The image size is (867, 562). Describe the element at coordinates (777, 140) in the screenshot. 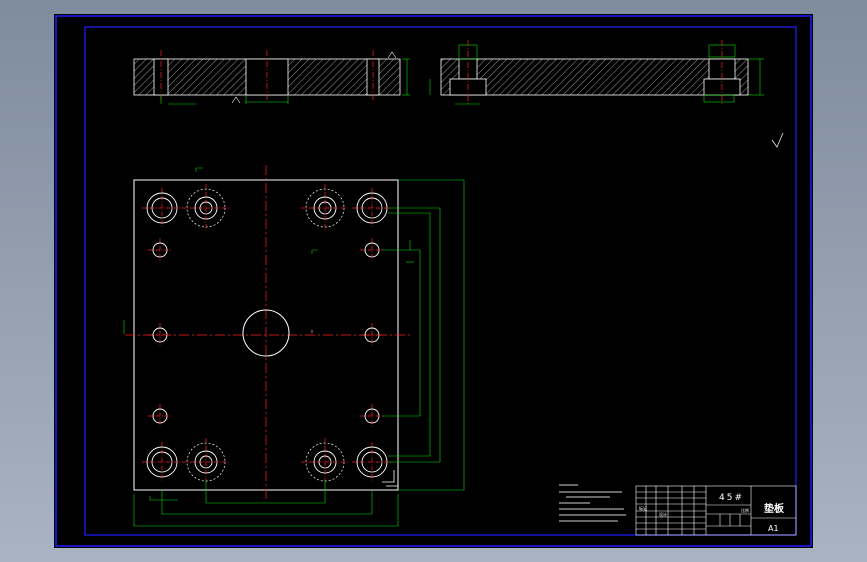

I see `roughness-symbol` at that location.